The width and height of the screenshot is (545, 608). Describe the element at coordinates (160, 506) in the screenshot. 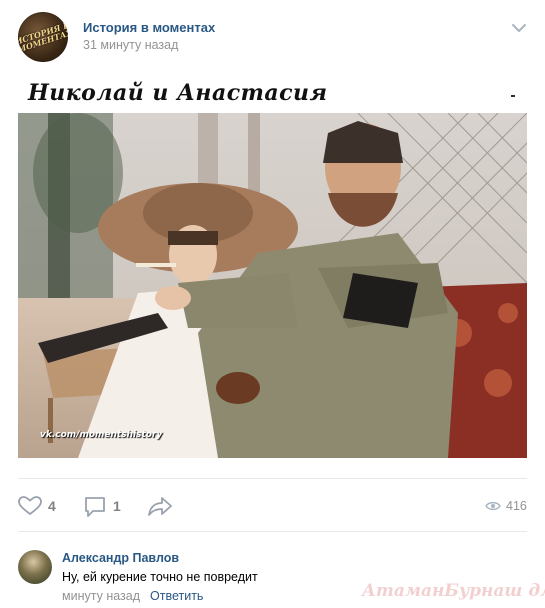

I see `share-arrow-icon` at that location.